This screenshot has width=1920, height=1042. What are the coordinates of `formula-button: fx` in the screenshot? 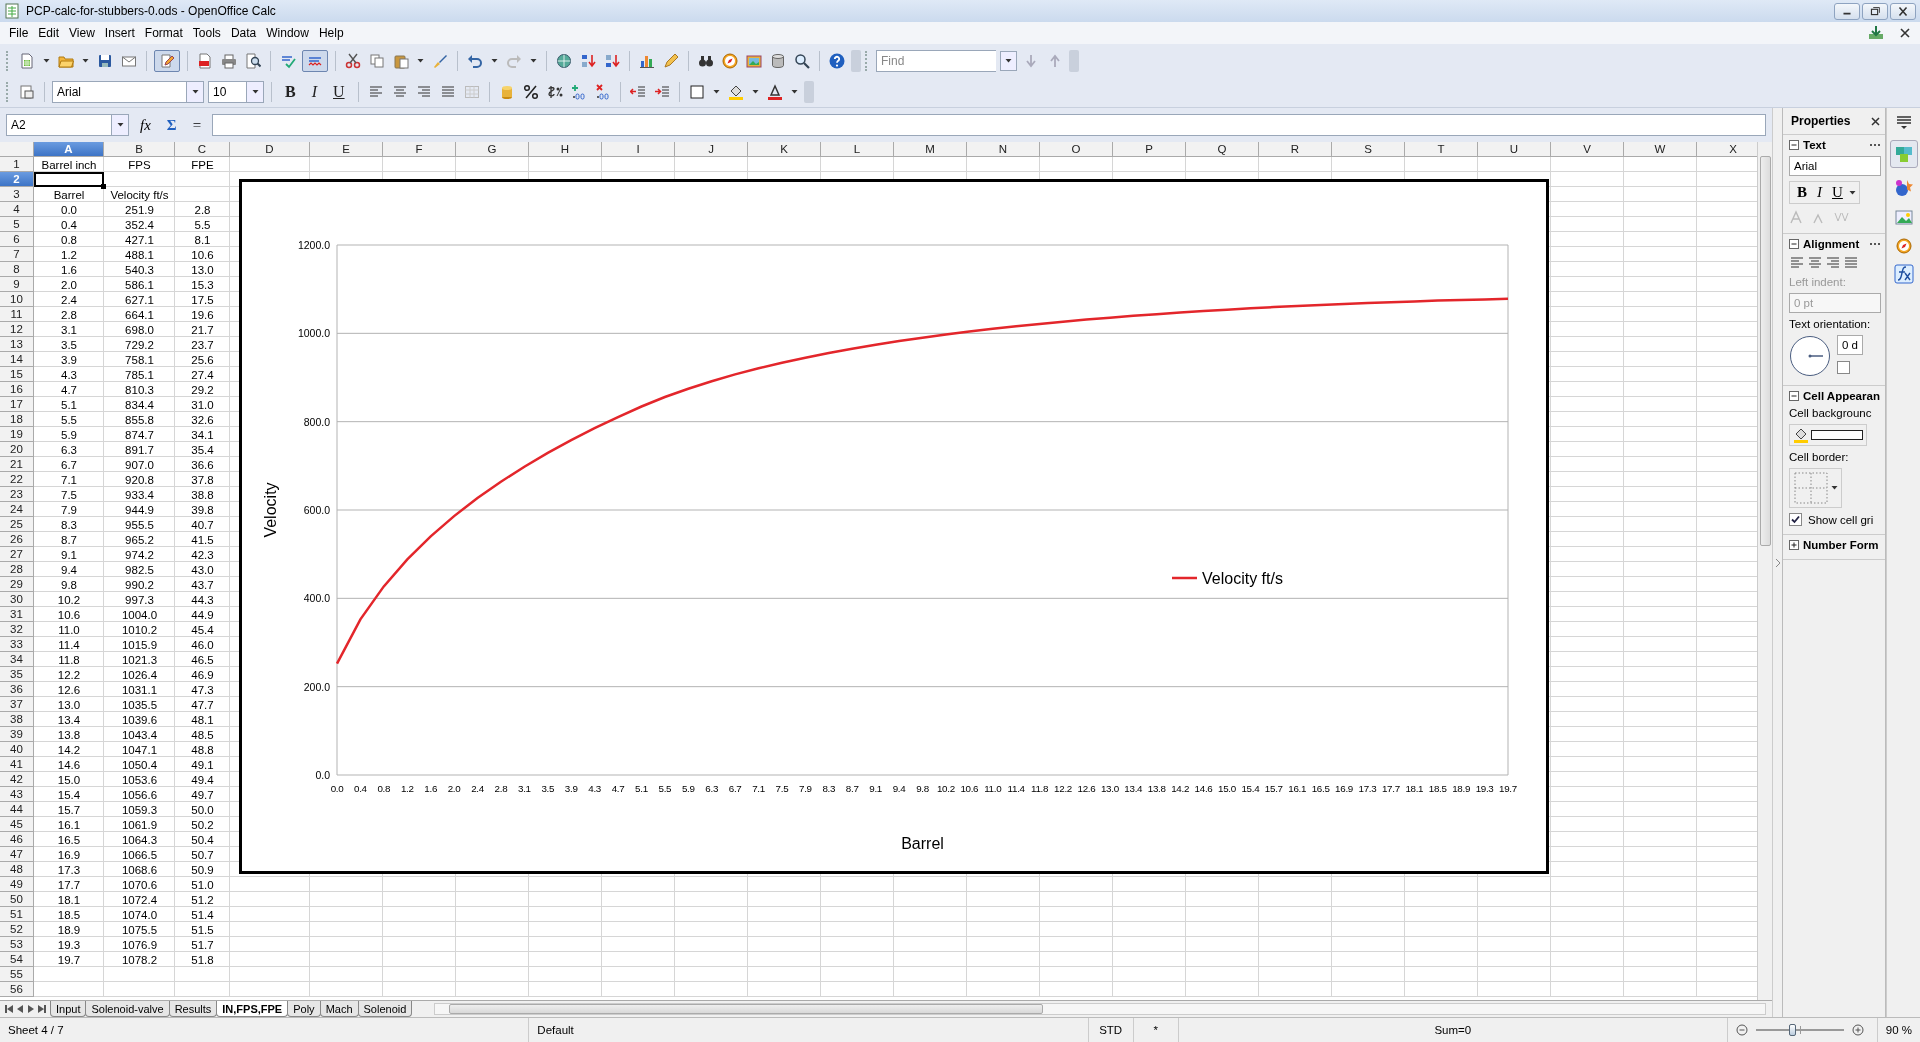 It's located at (145, 125).